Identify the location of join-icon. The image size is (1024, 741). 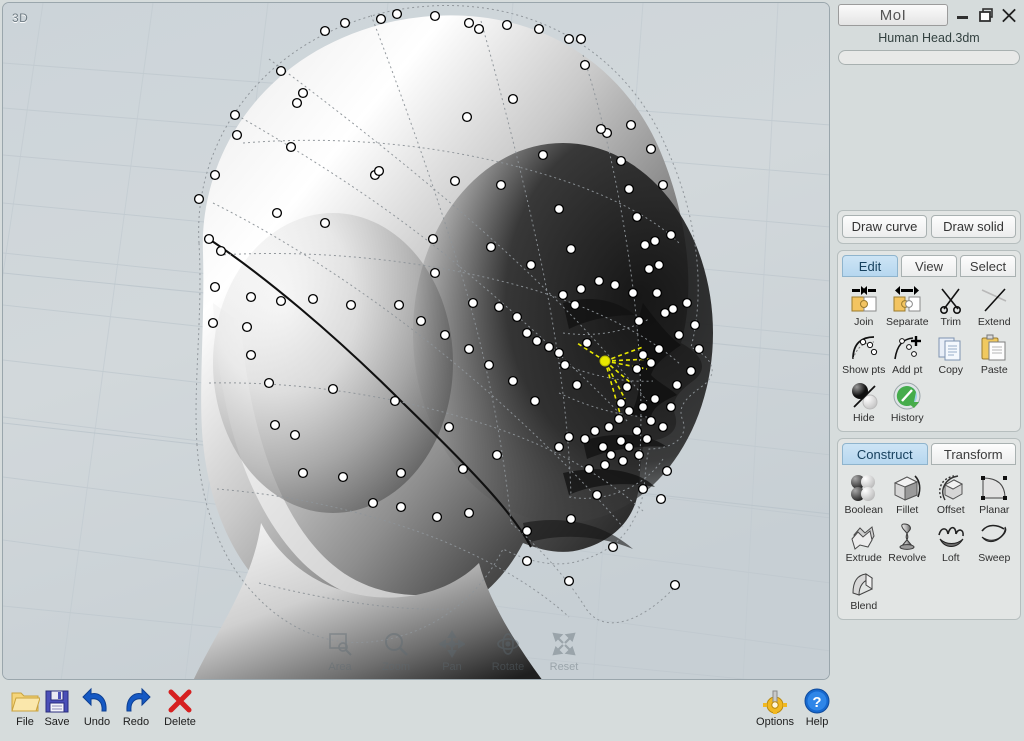
(864, 300).